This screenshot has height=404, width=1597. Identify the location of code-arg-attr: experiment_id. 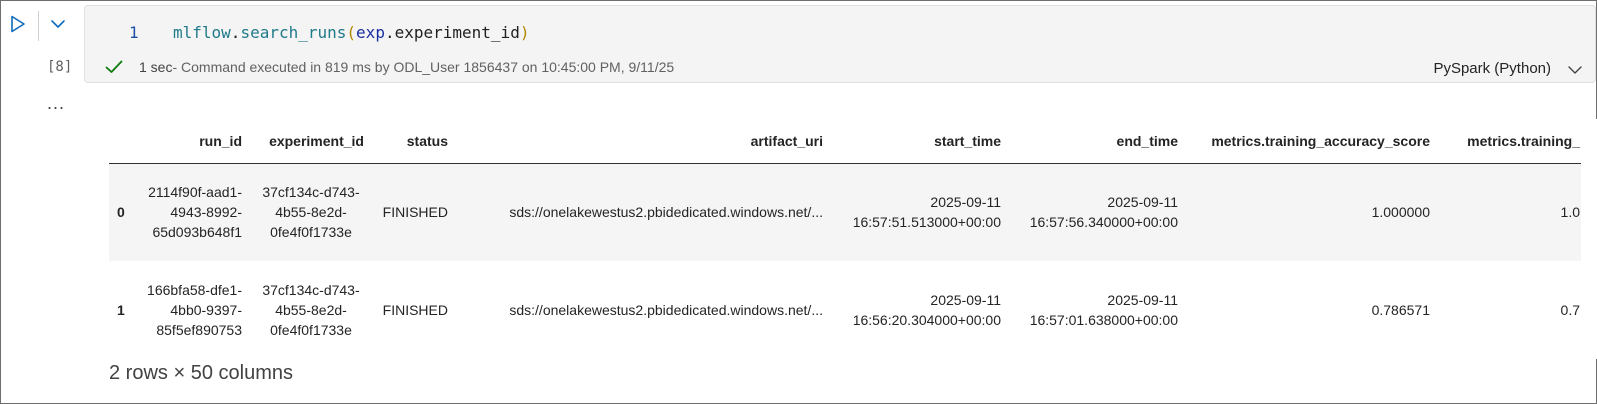
(457, 32).